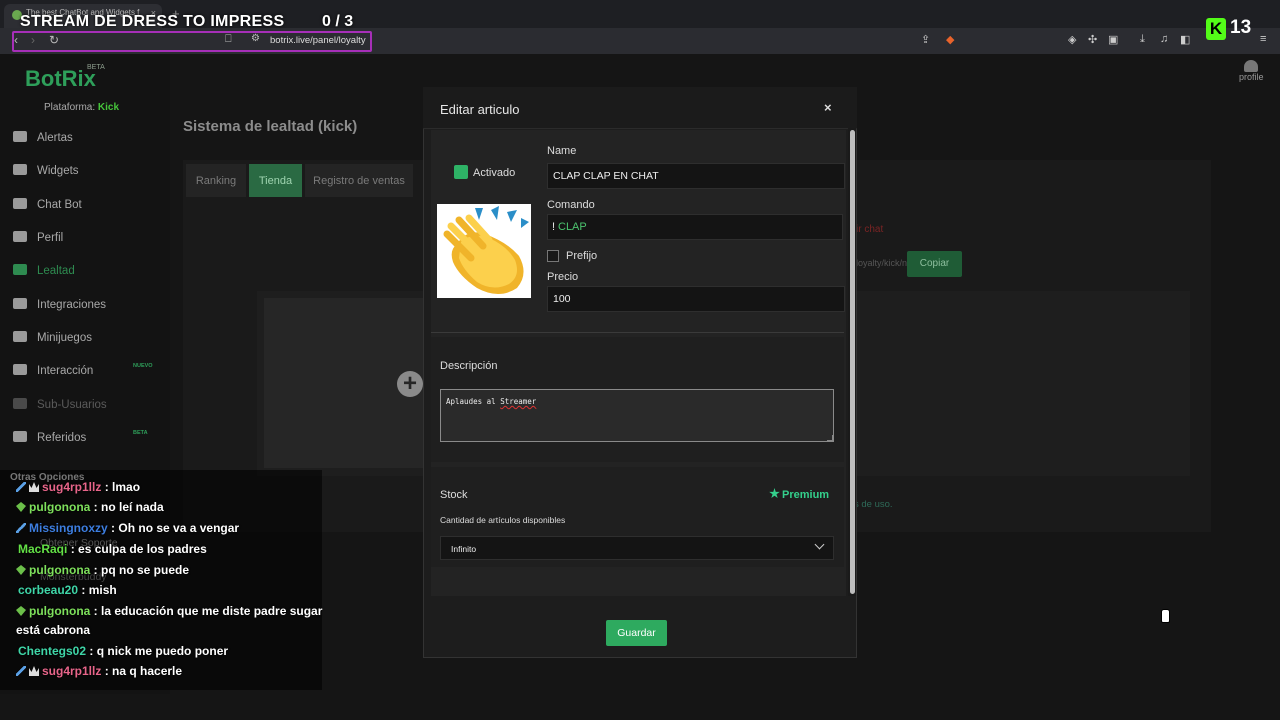 The image size is (1280, 720). Describe the element at coordinates (192, 41) in the screenshot. I see `address-bar-highlight` at that location.